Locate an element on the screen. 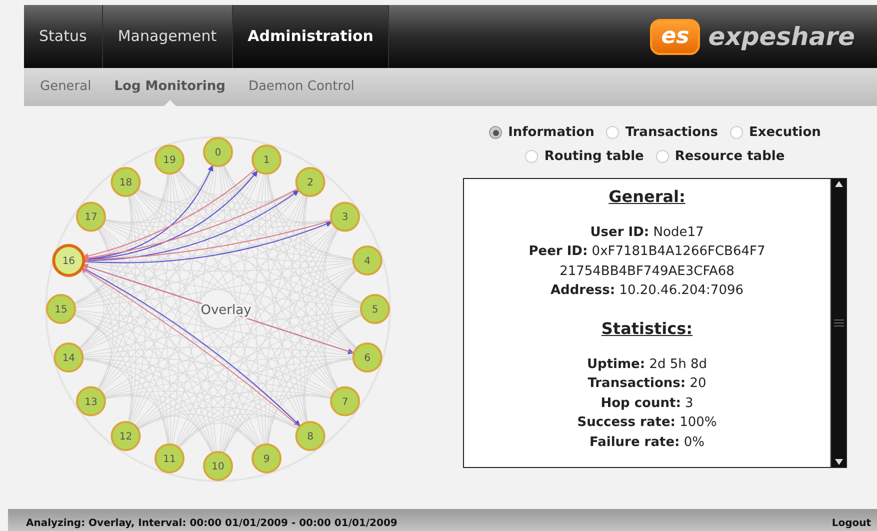 This screenshot has width=877, height=531. info-line: Failure rate: 0% is located at coordinates (647, 443).